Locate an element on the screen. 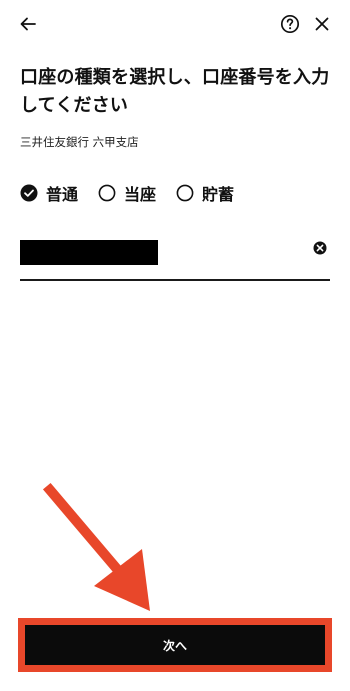  clear-circle-icon is located at coordinates (320, 248).